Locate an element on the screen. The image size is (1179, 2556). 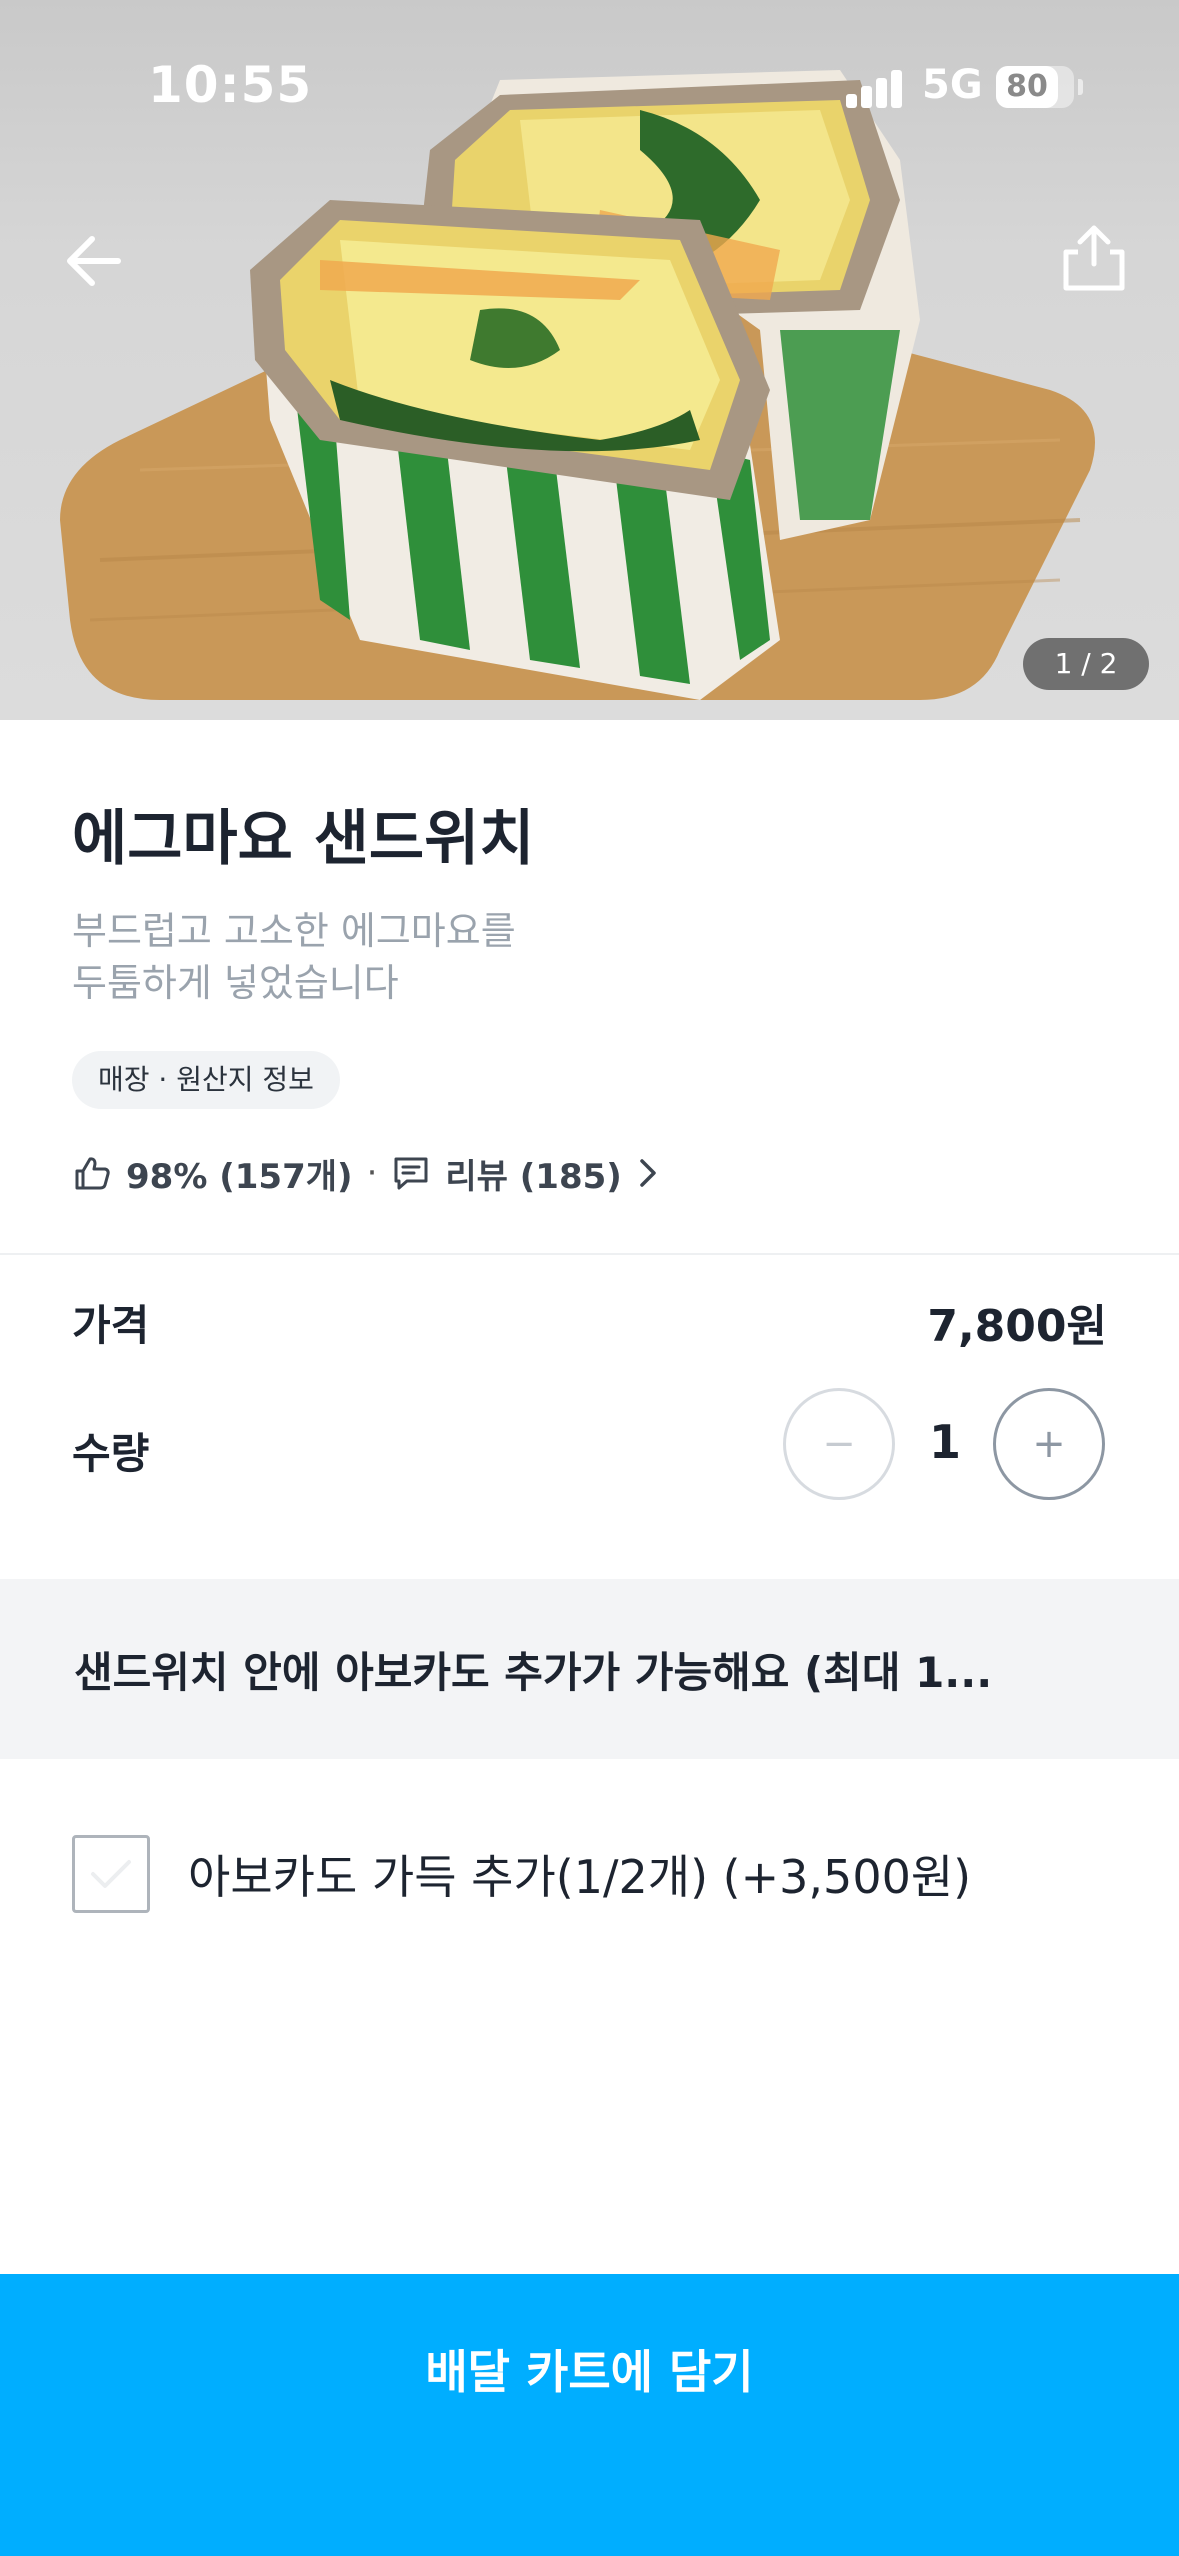
rating-review-link: 98% (157개) · 리뷰 (185) is located at coordinates (367, 1173).